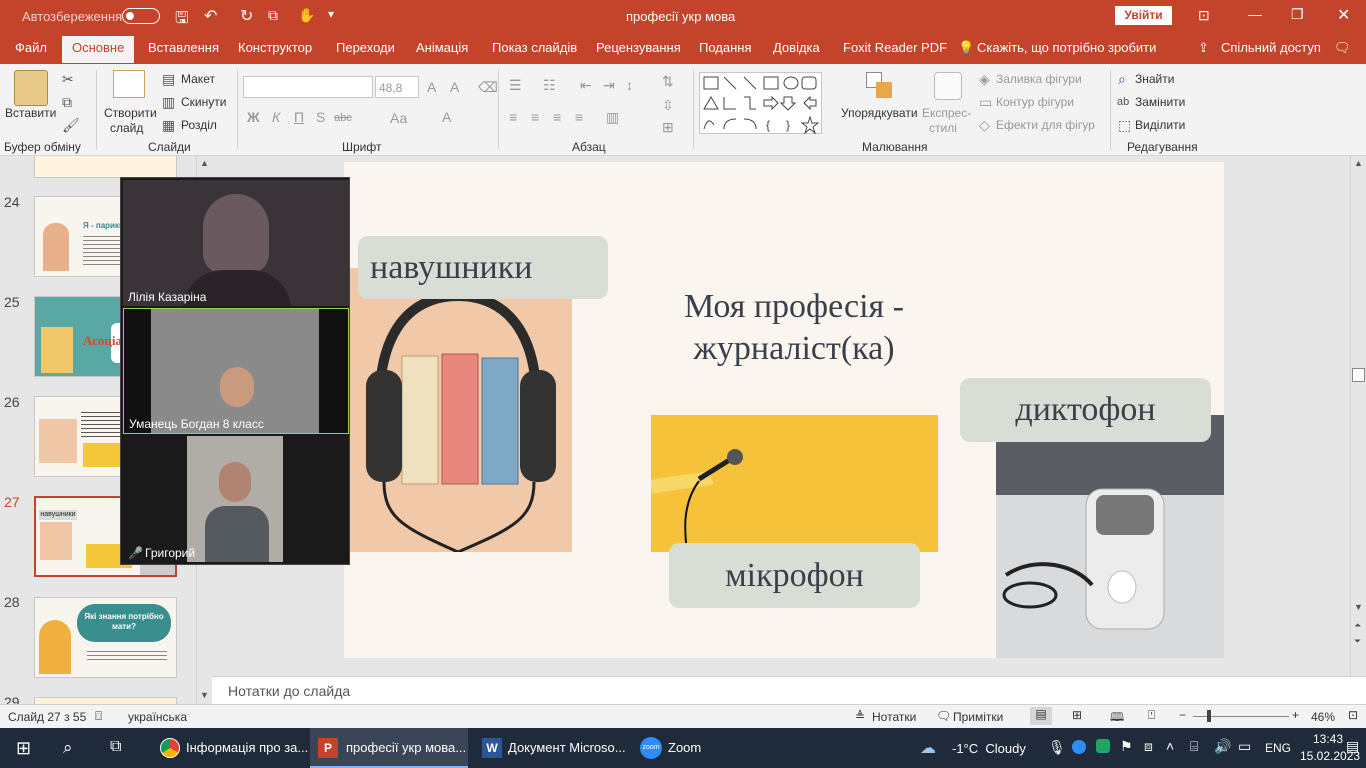 This screenshot has width=1366, height=768. I want to click on align-right-icon: ≡, so click(557, 117).